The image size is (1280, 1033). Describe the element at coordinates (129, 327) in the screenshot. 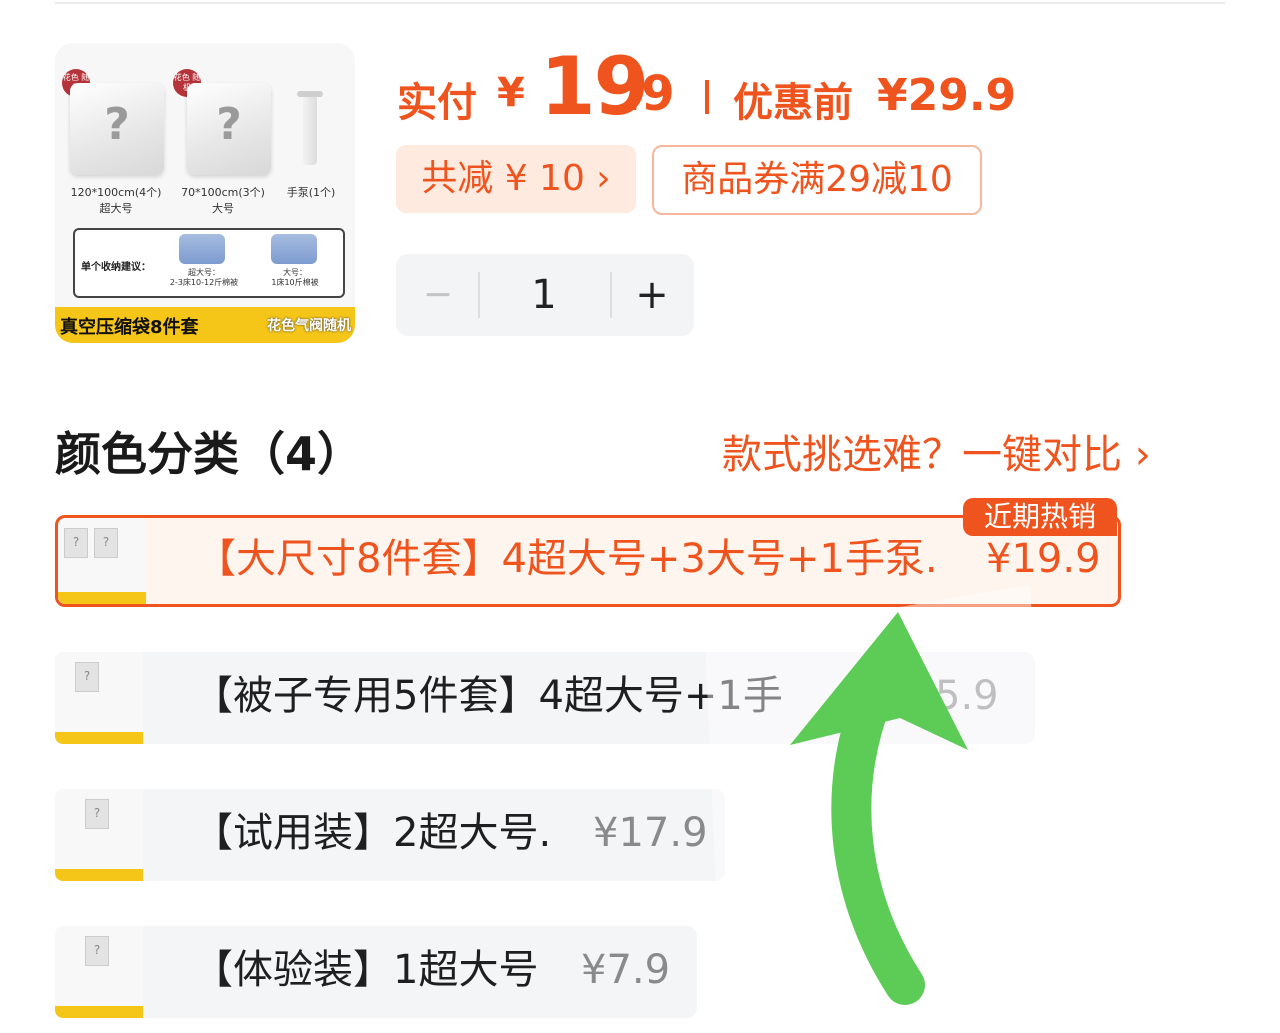

I see `banner-main-text: 真空压缩袋8件套` at that location.